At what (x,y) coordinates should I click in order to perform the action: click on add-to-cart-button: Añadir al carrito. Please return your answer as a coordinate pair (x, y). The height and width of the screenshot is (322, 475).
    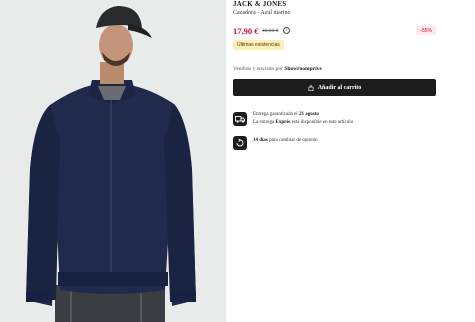
    Looking at the image, I should click on (334, 87).